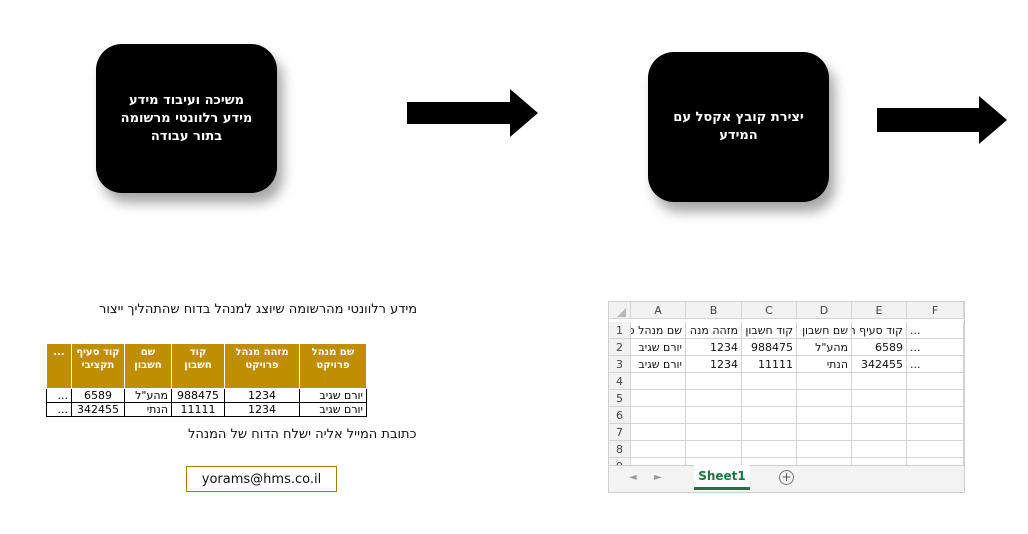 The image size is (1028, 534). What do you see at coordinates (935, 310) in the screenshot?
I see `column-header-f: F` at bounding box center [935, 310].